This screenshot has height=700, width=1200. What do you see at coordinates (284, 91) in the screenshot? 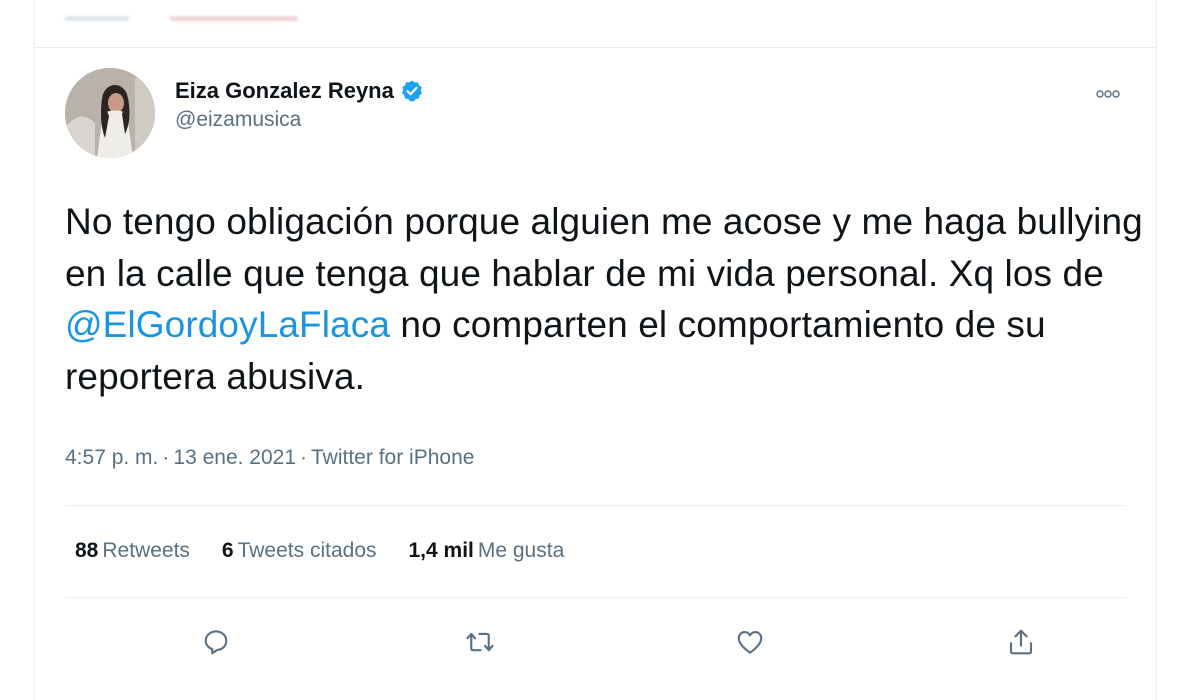
I see `author-display-name: Eiza Gonzalez Reyna` at bounding box center [284, 91].